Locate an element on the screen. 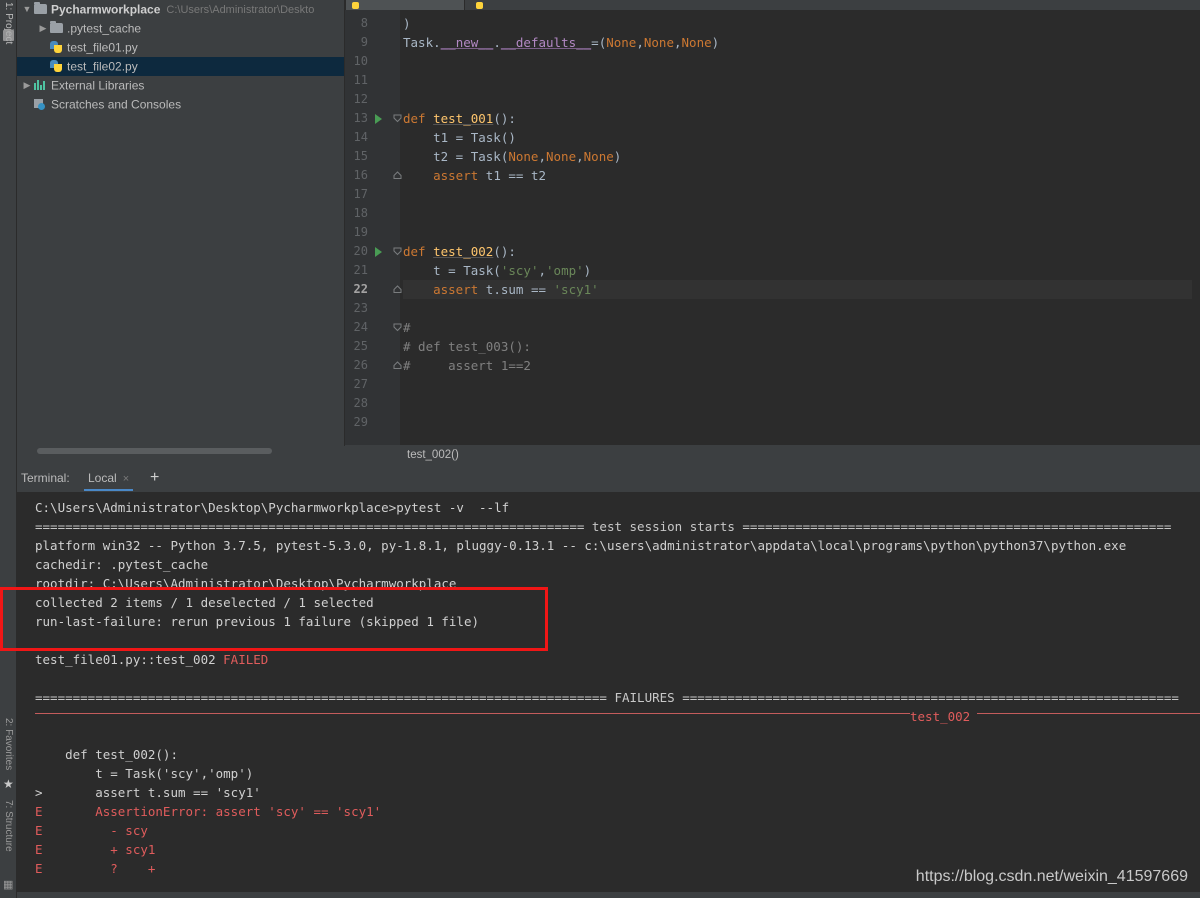 The image size is (1200, 898). code-token: 'omp' is located at coordinates (565, 270).